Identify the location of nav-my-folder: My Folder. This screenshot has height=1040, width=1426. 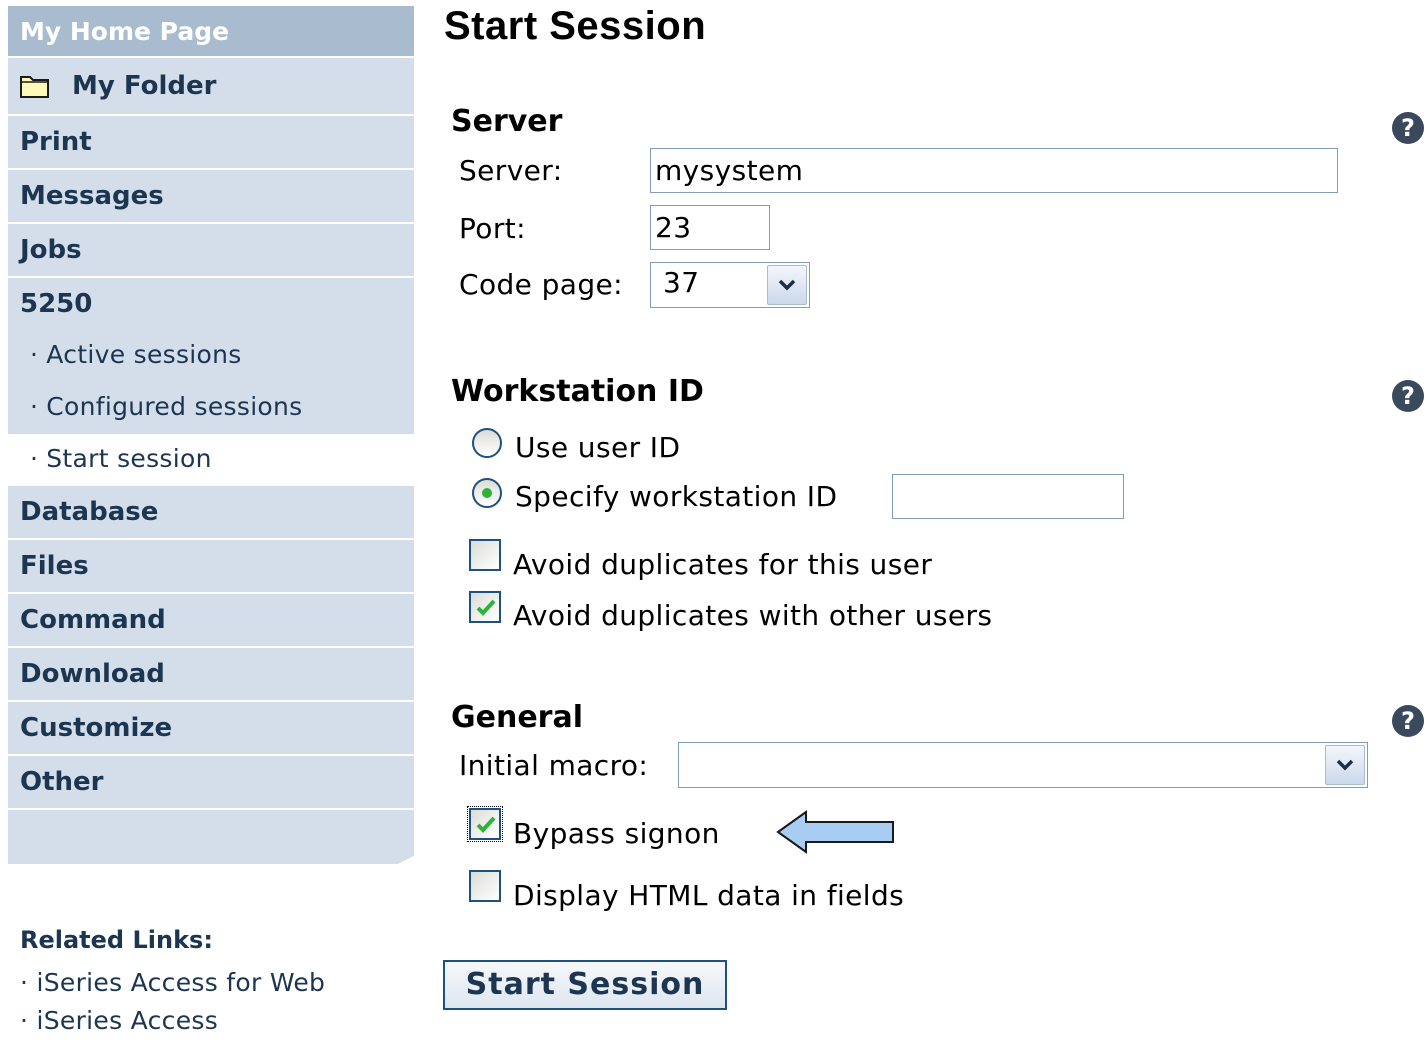
(211, 87).